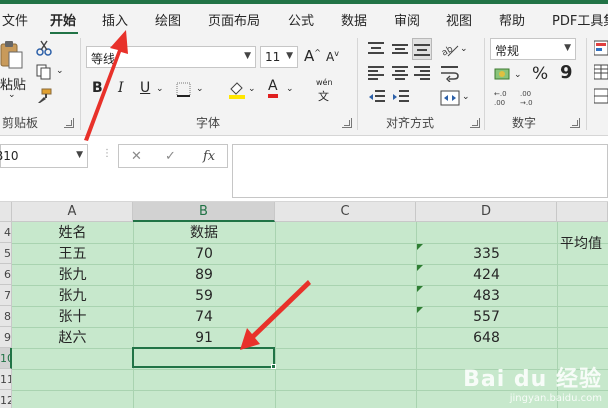  What do you see at coordinates (512, 19) in the screenshot?
I see `tab-help: 帮助` at bounding box center [512, 19].